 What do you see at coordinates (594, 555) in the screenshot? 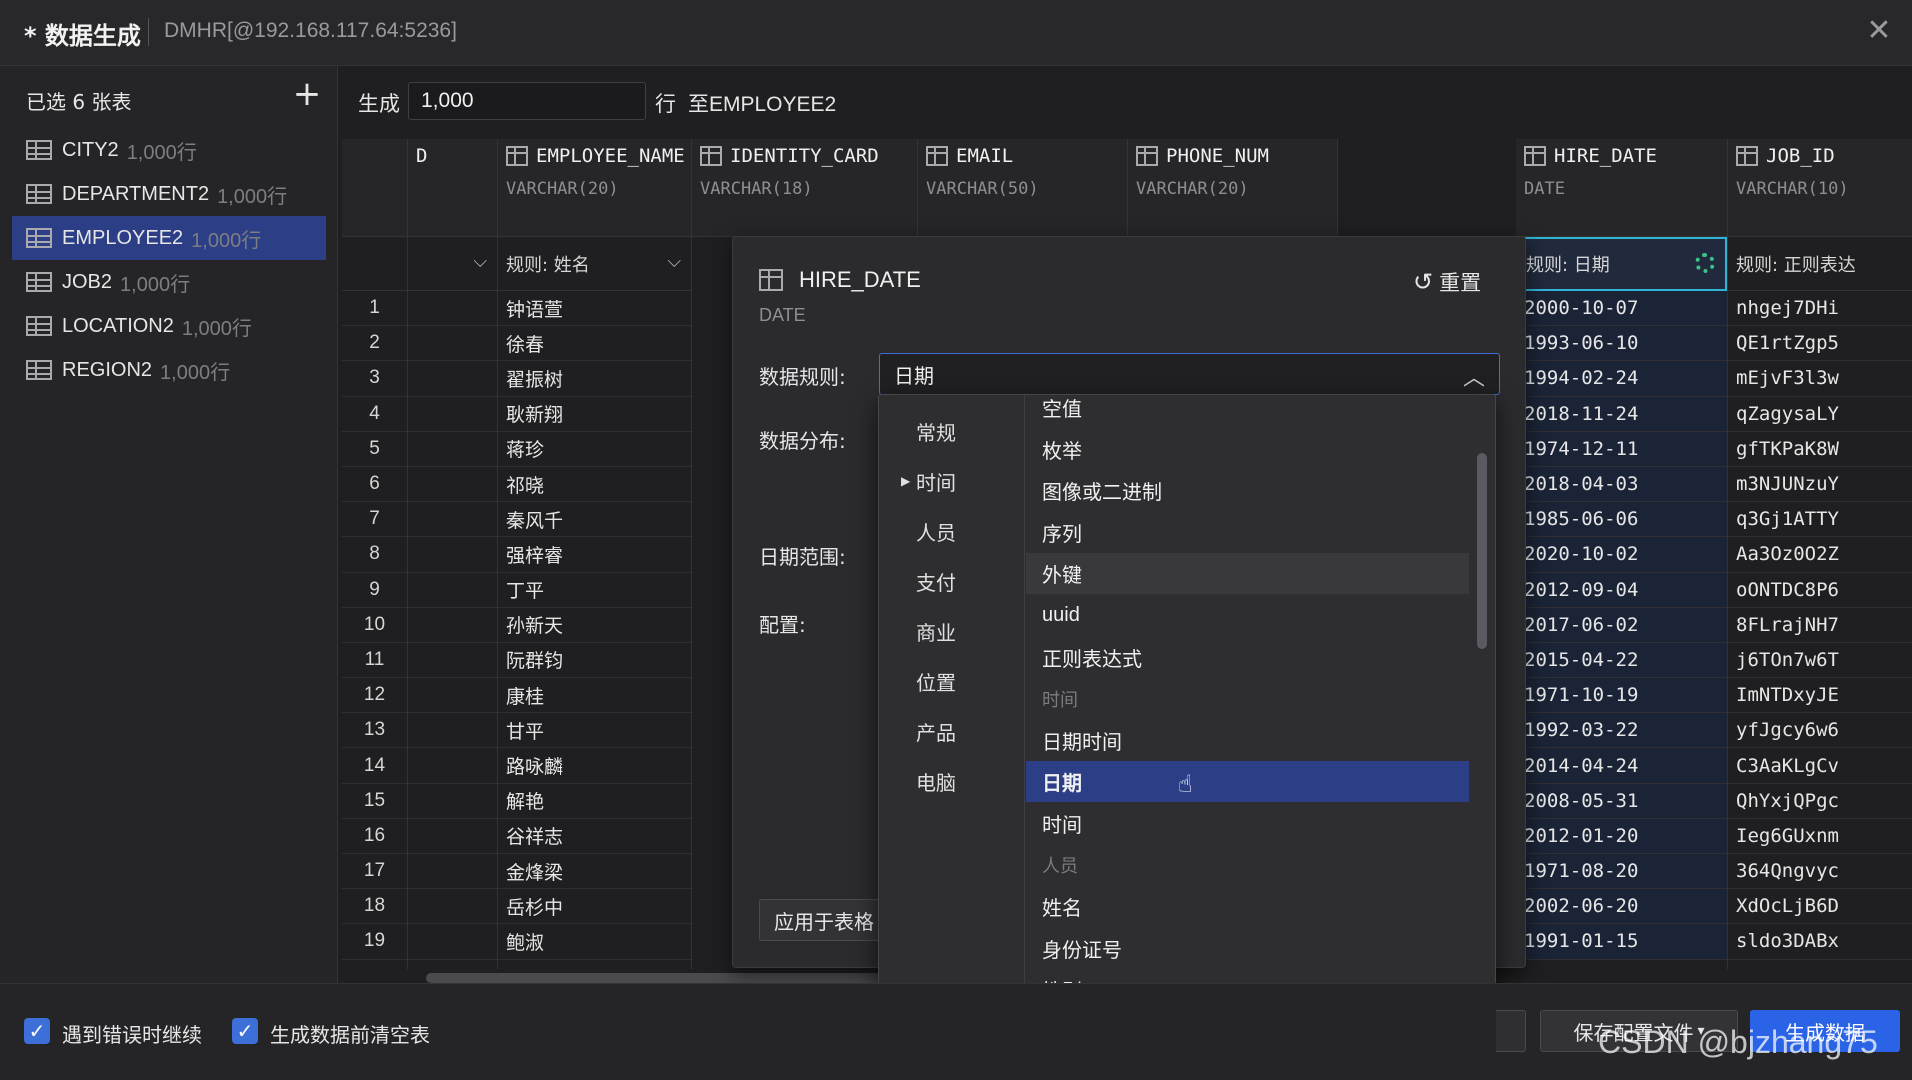
I see `table-cell: 强梓睿` at bounding box center [594, 555].